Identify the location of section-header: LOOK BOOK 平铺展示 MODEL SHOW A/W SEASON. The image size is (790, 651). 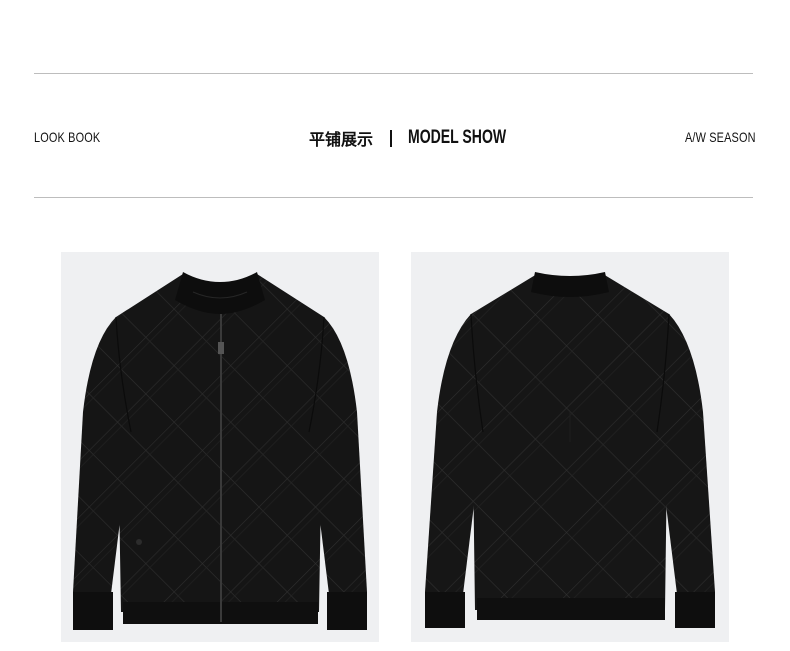
(395, 138).